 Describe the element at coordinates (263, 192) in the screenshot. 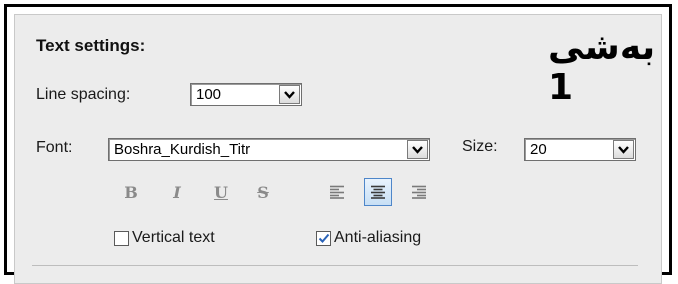

I see `strikethrough-button: S` at that location.